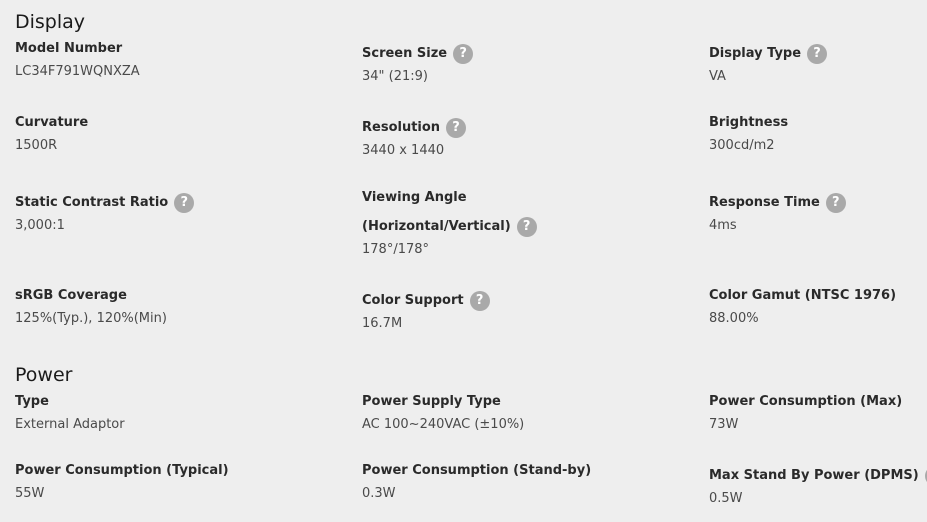 The image size is (927, 522). Describe the element at coordinates (165, 413) in the screenshot. I see `spec-power-type: Type External Adaptor` at that location.